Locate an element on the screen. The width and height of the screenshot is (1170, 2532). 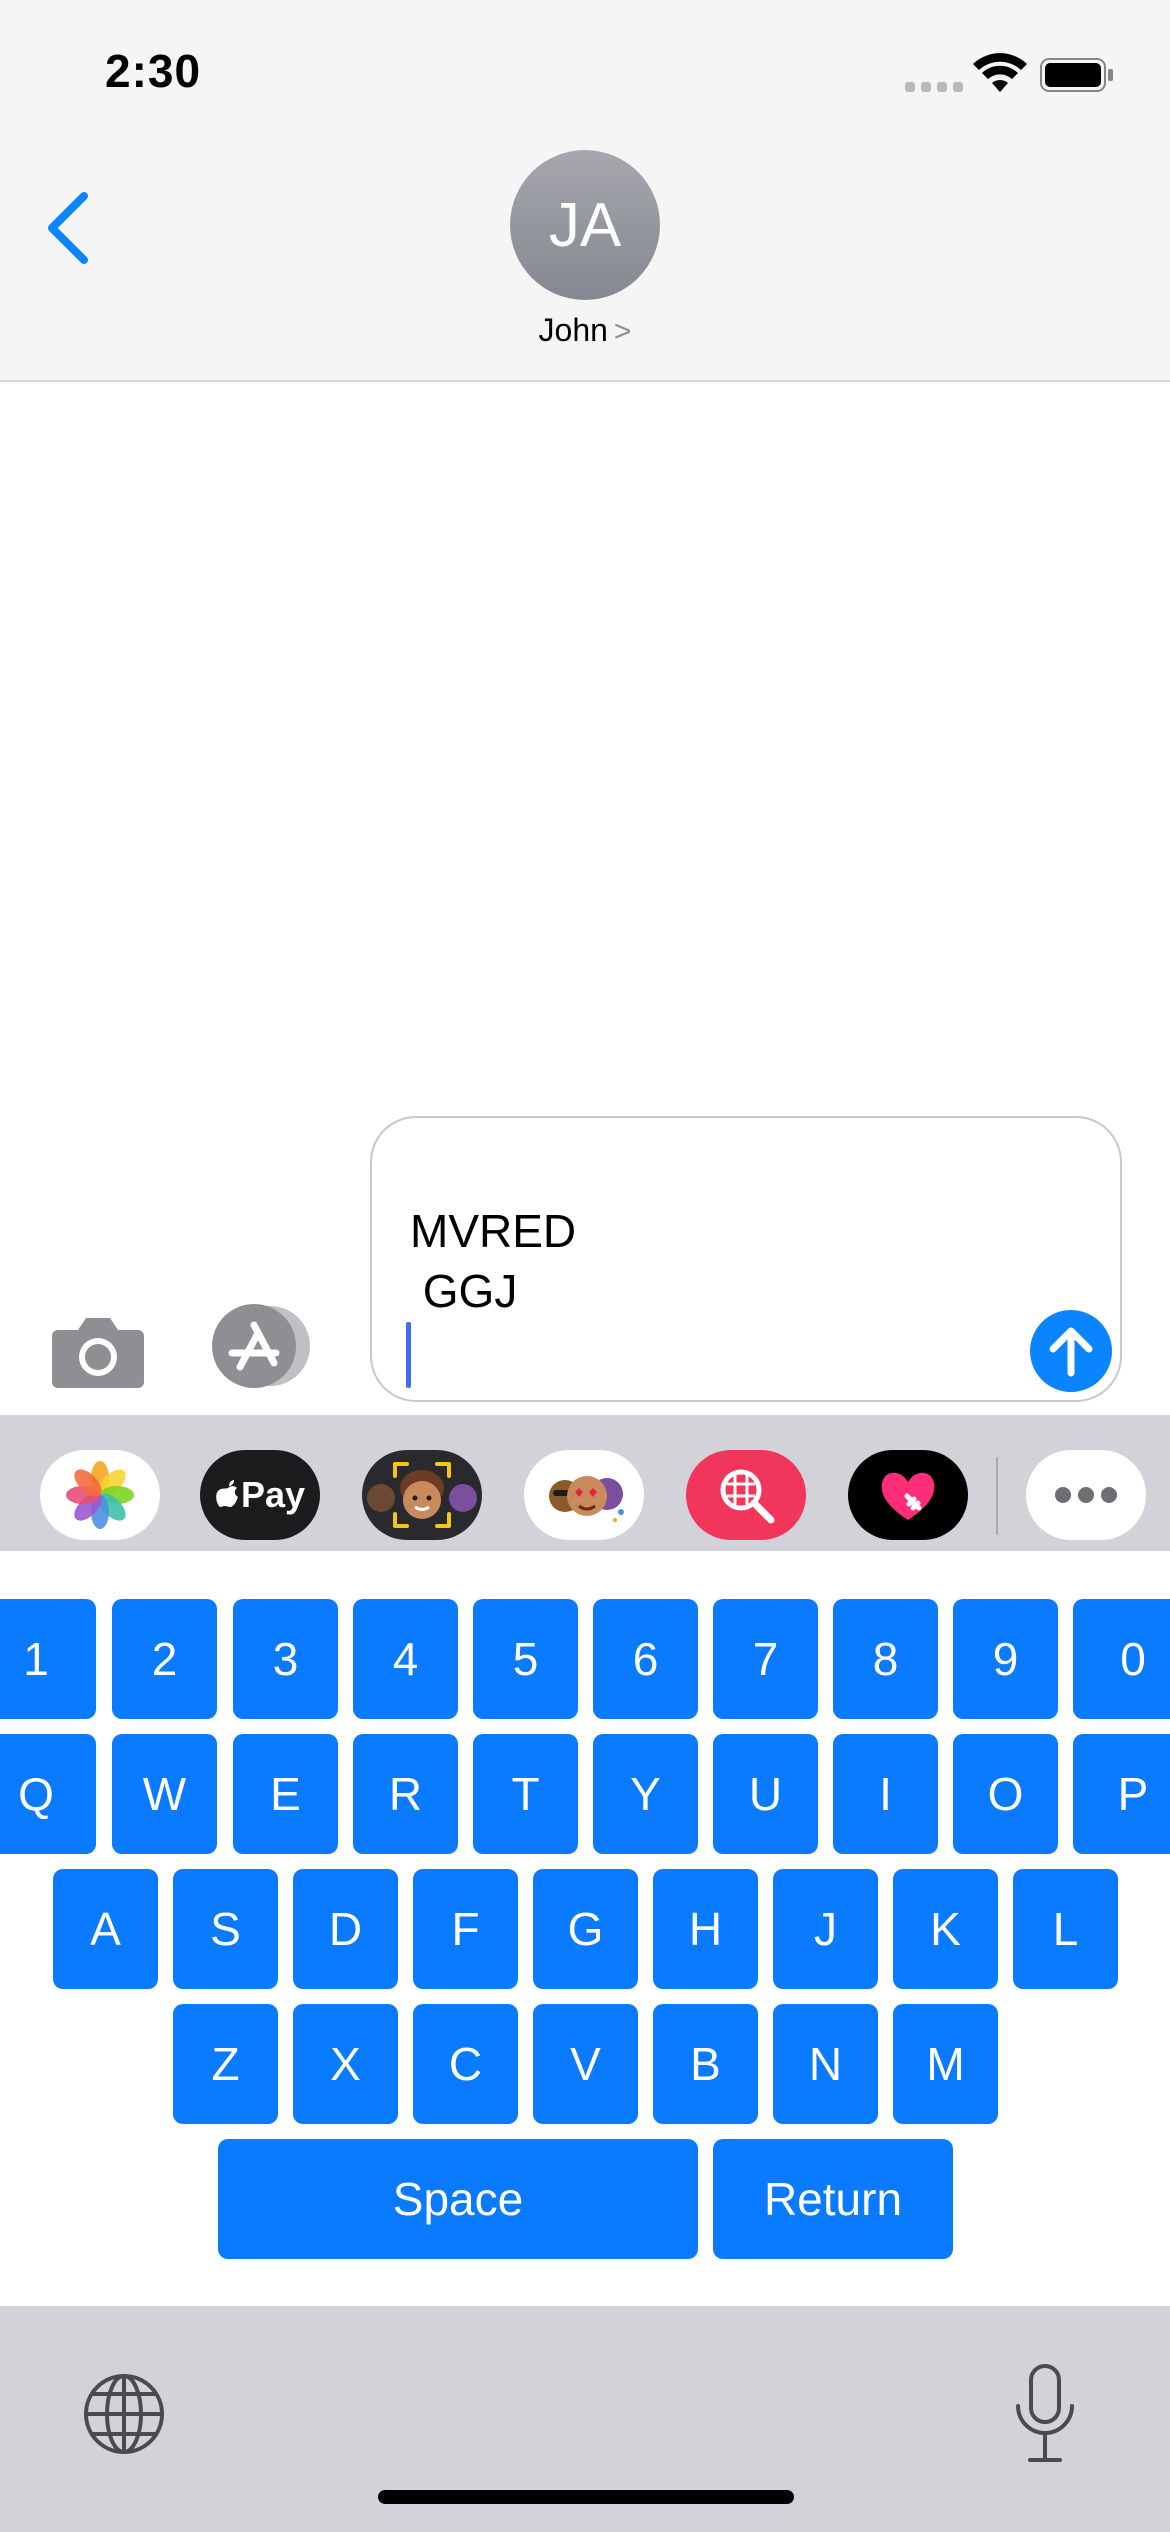
digital-touch-icon is located at coordinates (908, 1496).